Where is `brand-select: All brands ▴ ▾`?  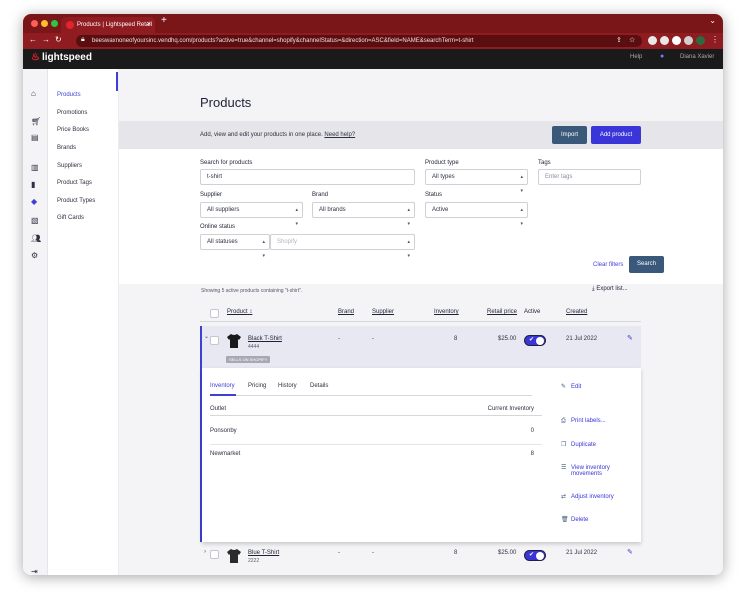 brand-select: All brands ▴ ▾ is located at coordinates (363, 214).